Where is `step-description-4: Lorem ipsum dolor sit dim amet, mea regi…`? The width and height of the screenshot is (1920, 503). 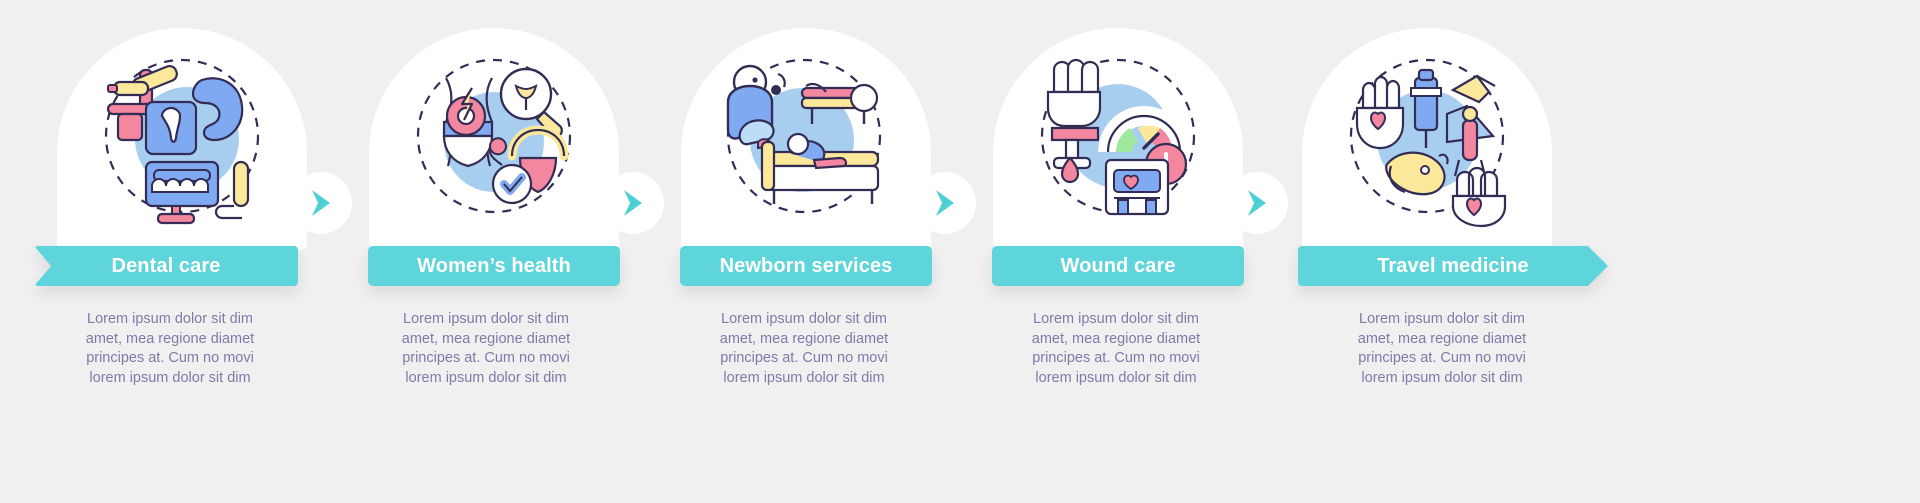
step-description-4: Lorem ipsum dolor sit dim amet, mea regi… is located at coordinates (1116, 348).